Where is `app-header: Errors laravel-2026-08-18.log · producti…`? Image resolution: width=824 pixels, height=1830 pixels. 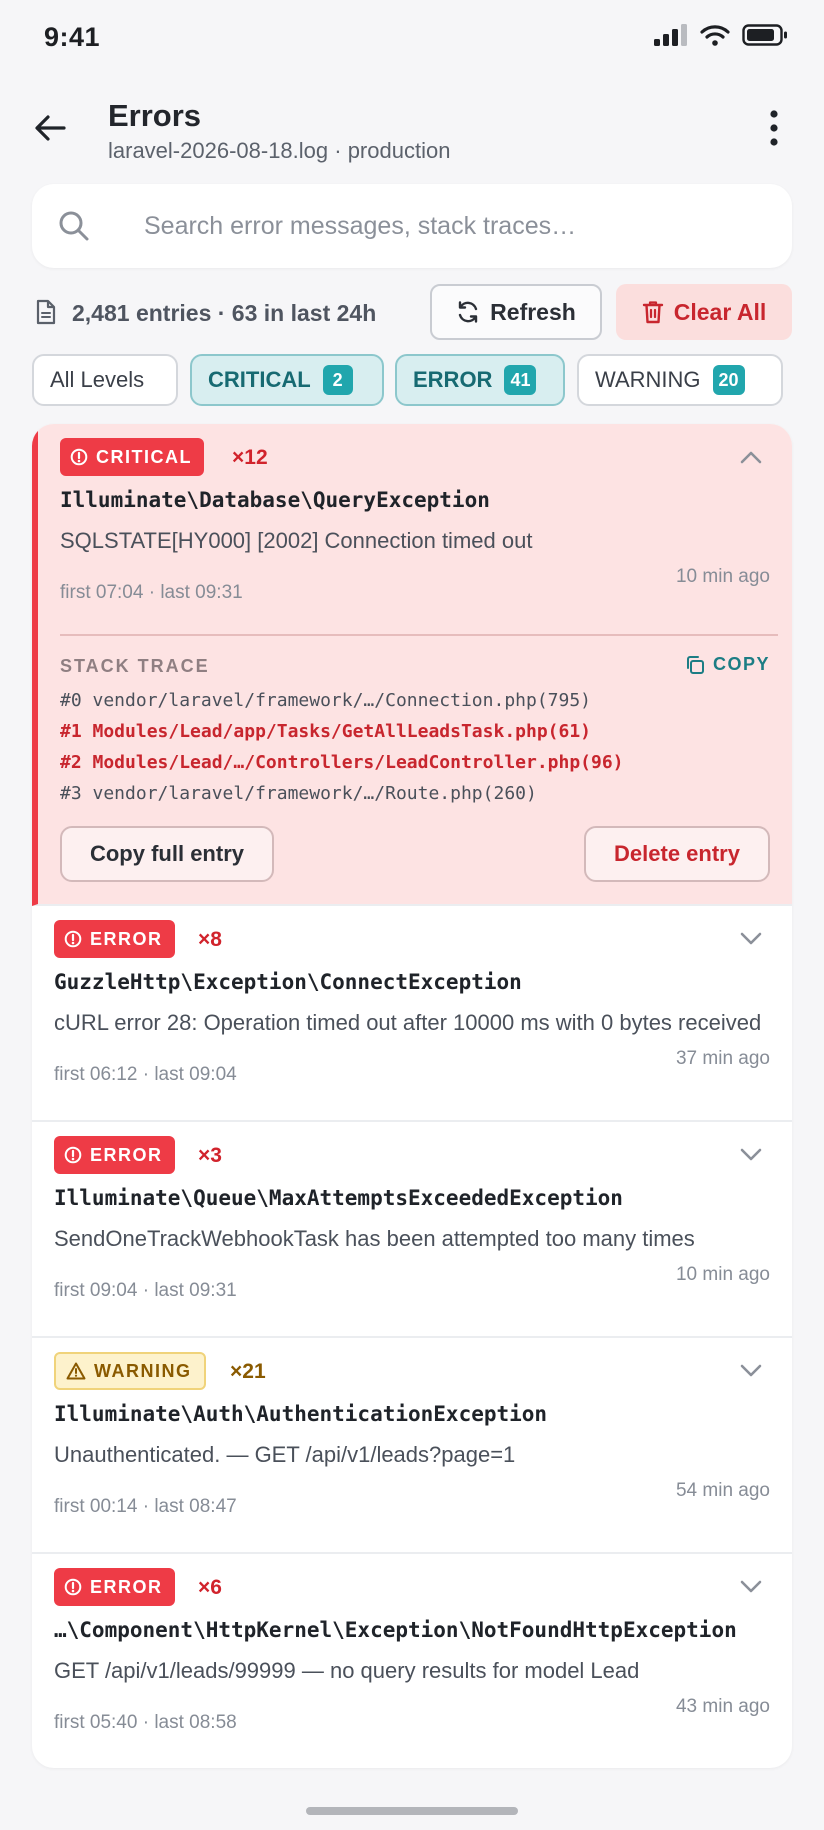 app-header: Errors laravel-2026-08-18.log · producti… is located at coordinates (412, 132).